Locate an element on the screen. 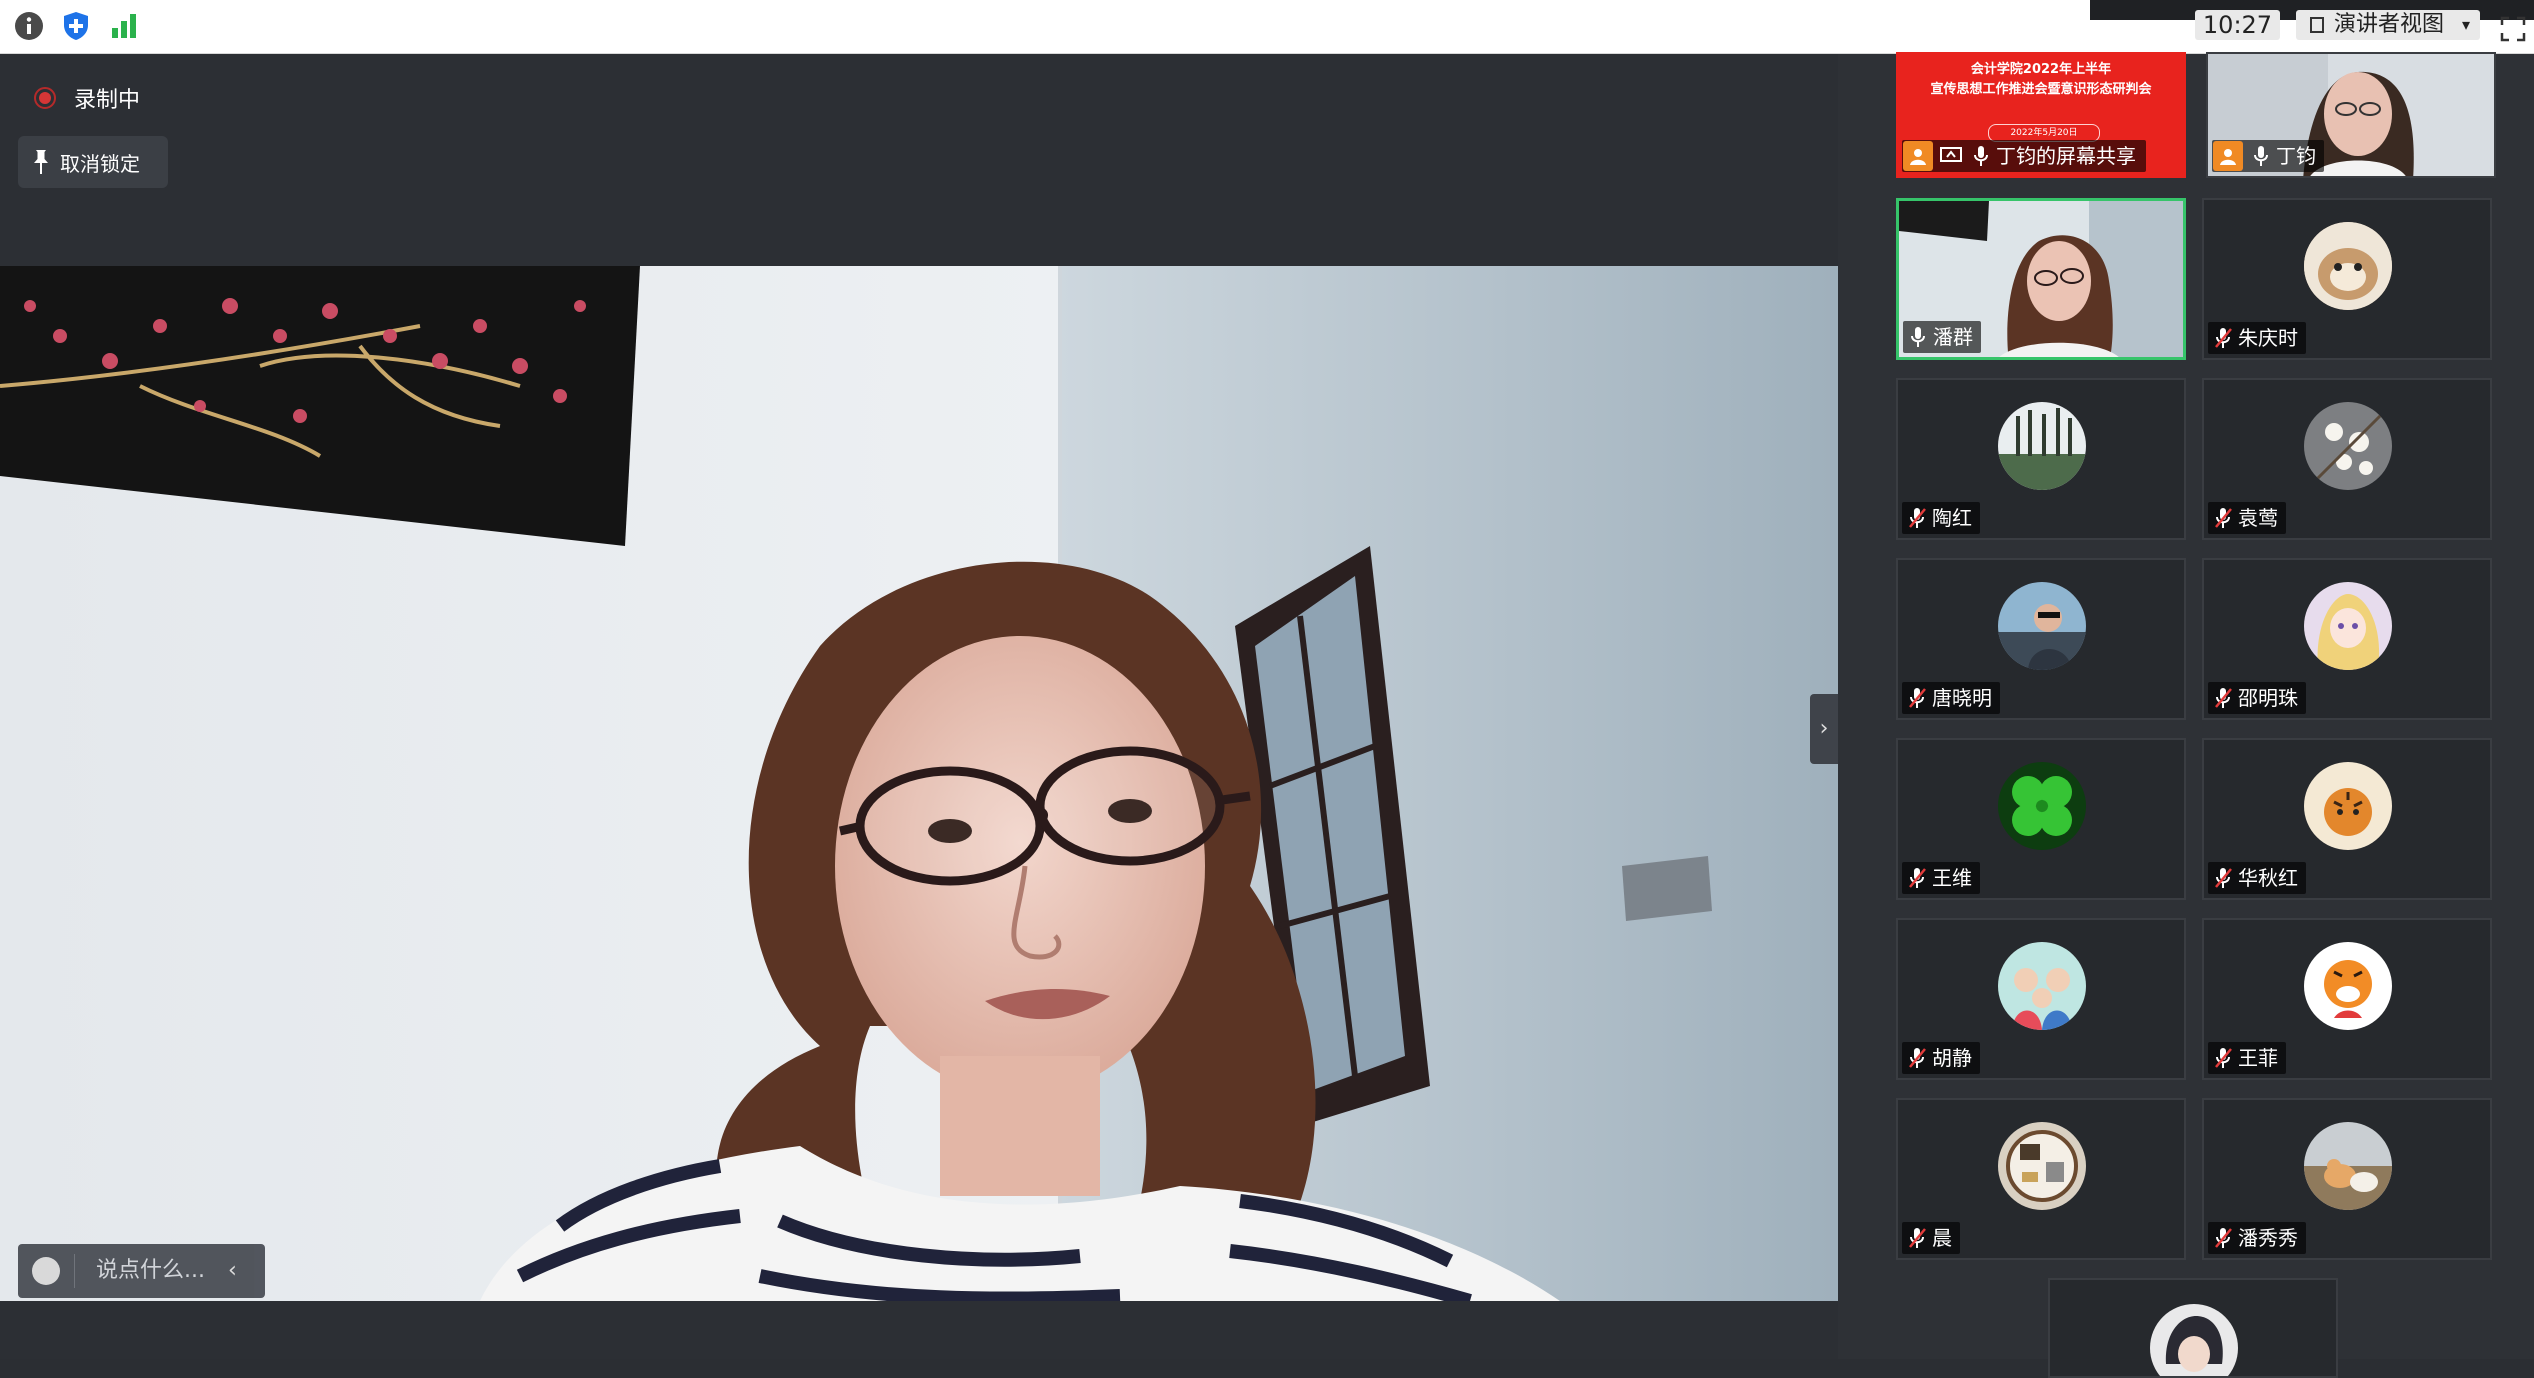  info-icon is located at coordinates (29, 26).